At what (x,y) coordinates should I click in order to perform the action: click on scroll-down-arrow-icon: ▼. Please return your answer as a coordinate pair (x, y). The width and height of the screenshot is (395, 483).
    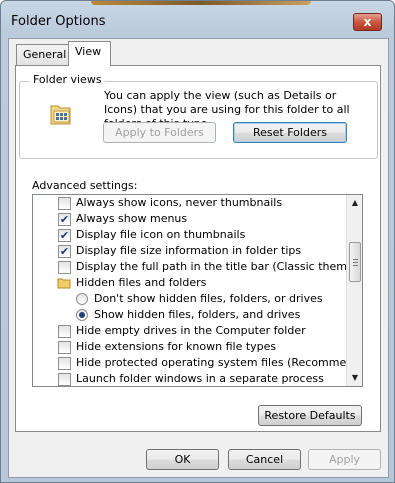
    Looking at the image, I should click on (355, 378).